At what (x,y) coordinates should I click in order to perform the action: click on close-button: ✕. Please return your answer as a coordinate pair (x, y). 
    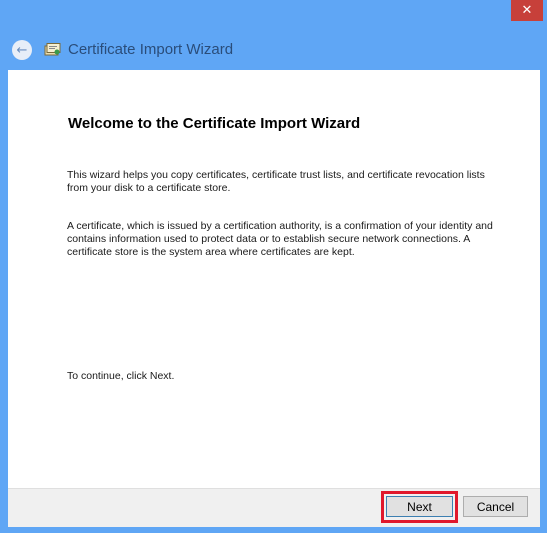
    Looking at the image, I should click on (527, 10).